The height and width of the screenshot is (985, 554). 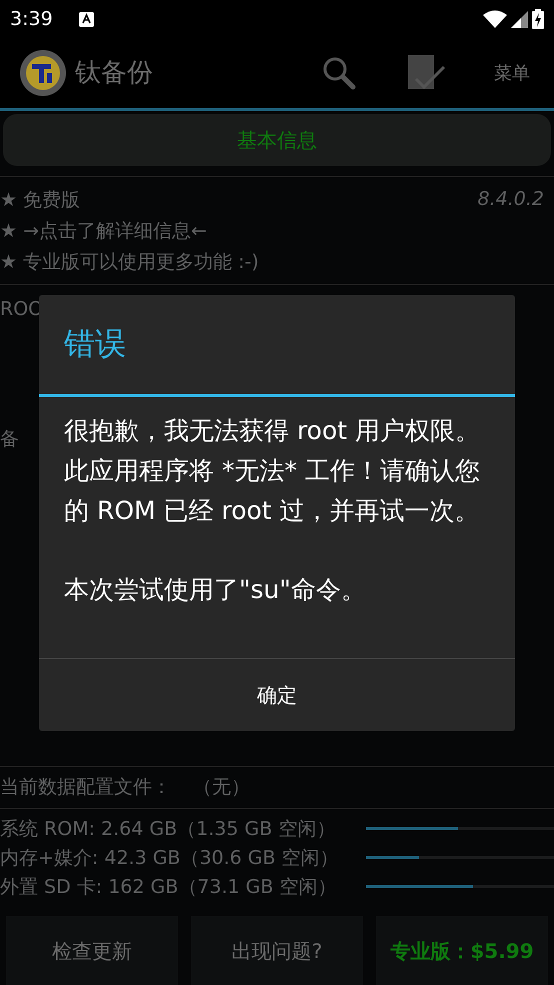 What do you see at coordinates (511, 199) in the screenshot?
I see `version-text: 8.4.0.2` at bounding box center [511, 199].